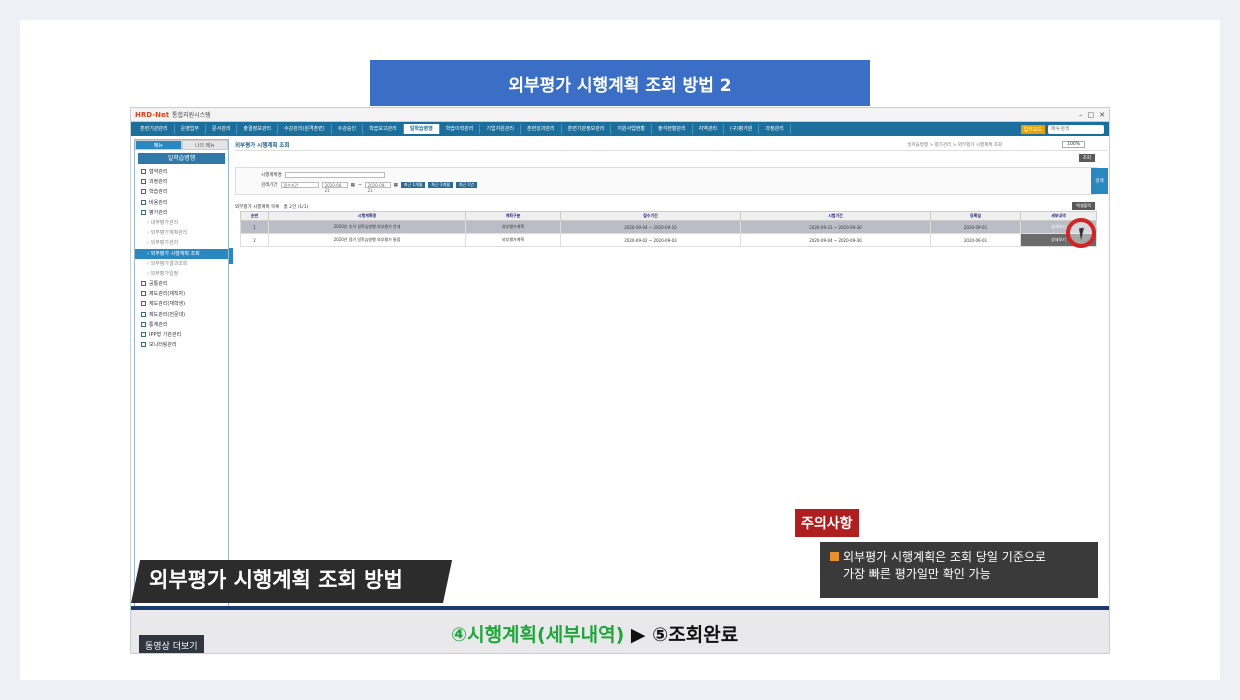  What do you see at coordinates (500, 129) in the screenshot?
I see `menu-item: 기업지원관리` at bounding box center [500, 129].